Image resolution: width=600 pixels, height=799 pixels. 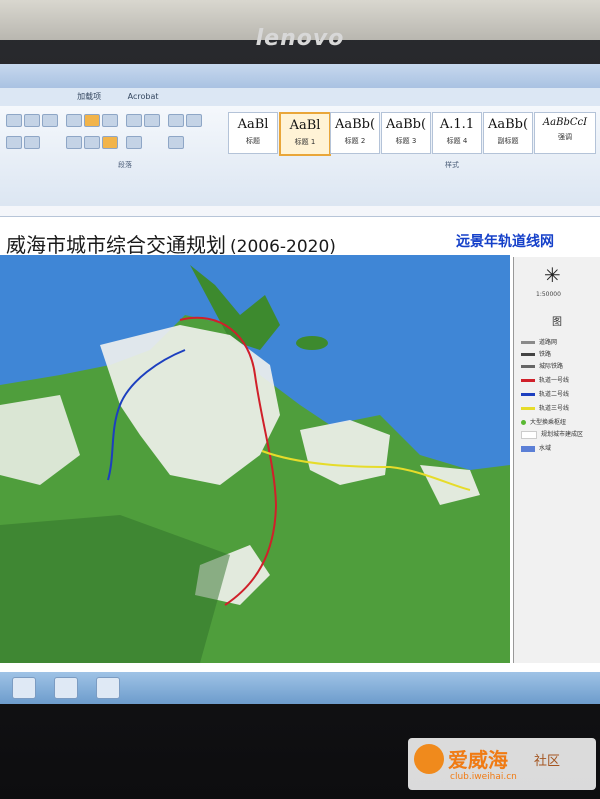 What do you see at coordinates (92, 120) in the screenshot?
I see `highlight-button` at bounding box center [92, 120].